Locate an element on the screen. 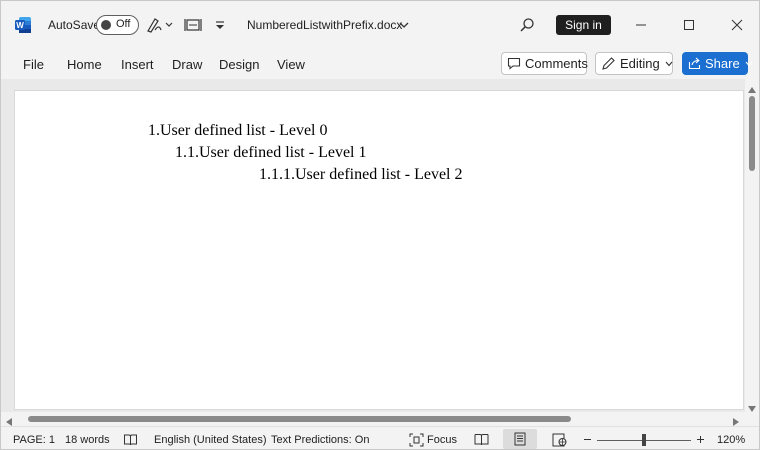  read-mode-icon is located at coordinates (481, 439).